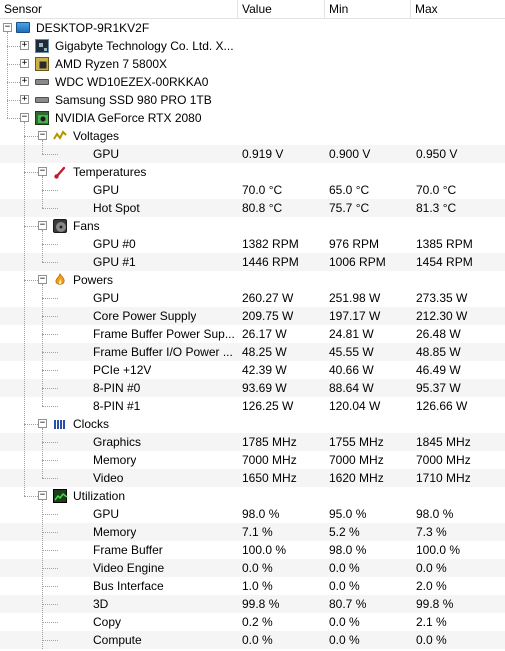  What do you see at coordinates (252, 28) in the screenshot?
I see `root-row: − DESKTOP-9R1KV2F` at bounding box center [252, 28].